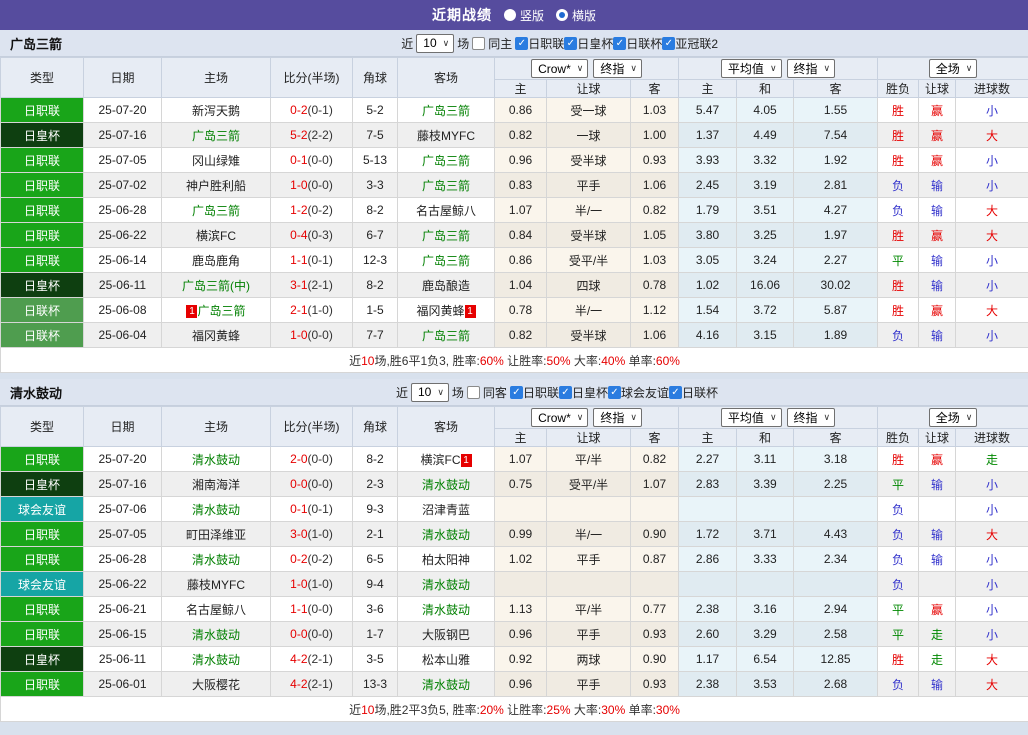 This screenshot has width=1028, height=735. What do you see at coordinates (299, 659) in the screenshot?
I see `fulltime-score: 4-2` at bounding box center [299, 659].